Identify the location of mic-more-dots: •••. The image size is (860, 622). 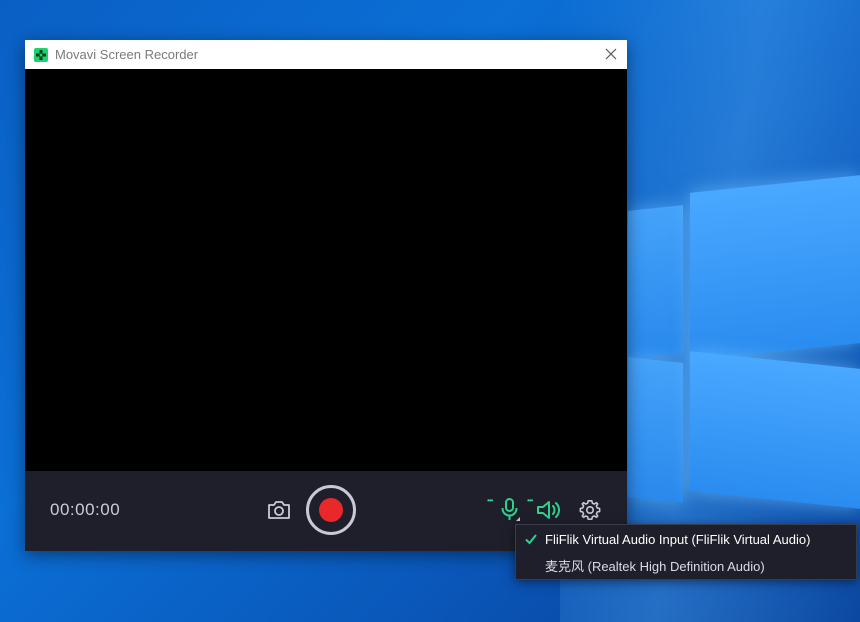
(490, 500).